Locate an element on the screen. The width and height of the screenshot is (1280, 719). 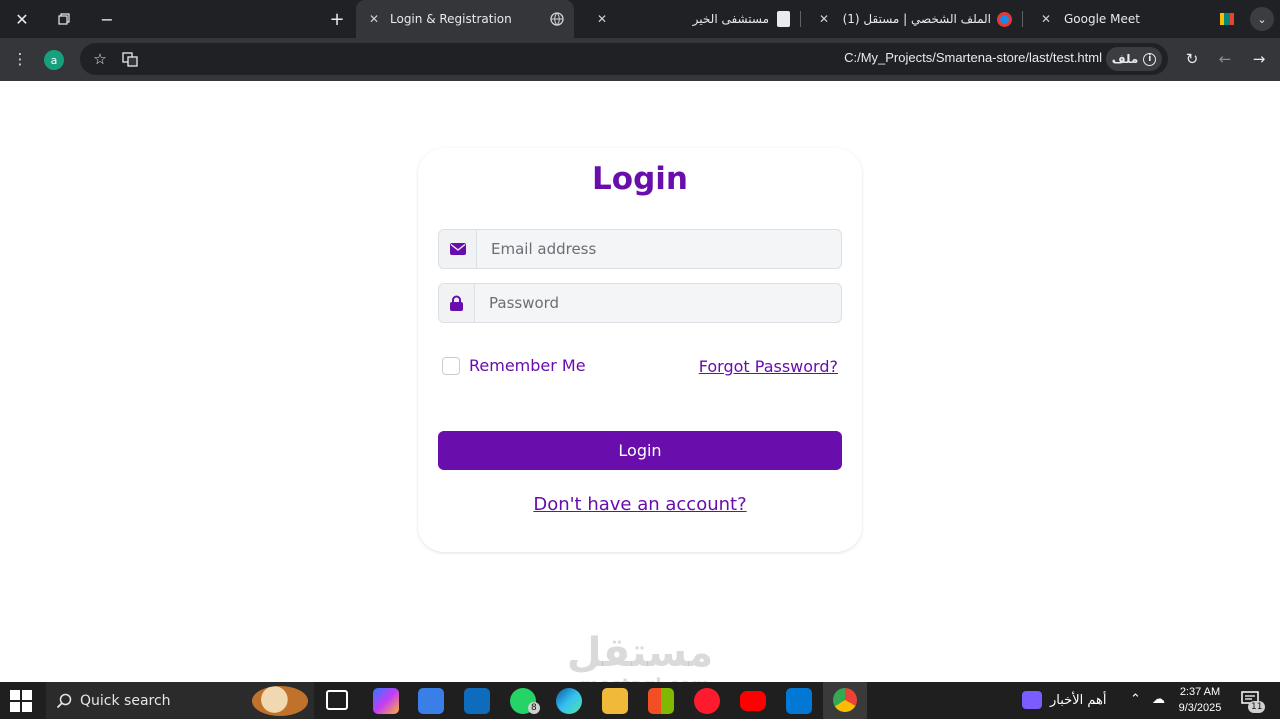
tab-login-registration: ✕ Login & Registration is located at coordinates (465, 19).